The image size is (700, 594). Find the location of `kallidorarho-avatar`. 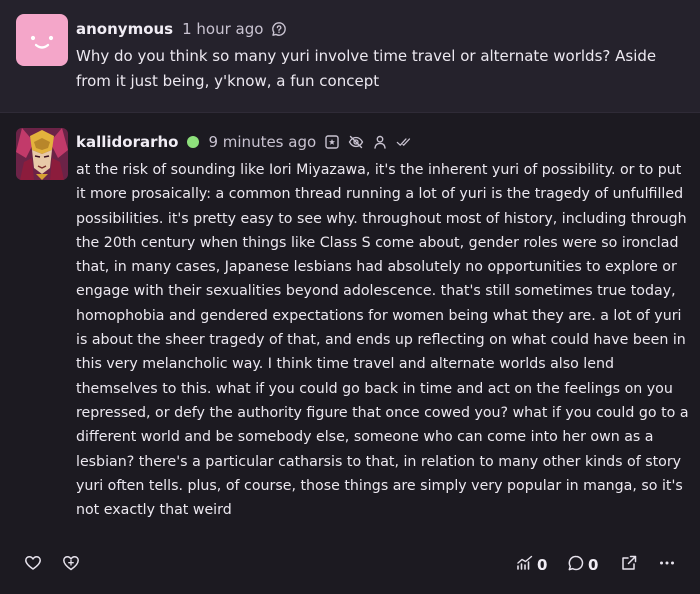

kallidorarho-avatar is located at coordinates (42, 154).